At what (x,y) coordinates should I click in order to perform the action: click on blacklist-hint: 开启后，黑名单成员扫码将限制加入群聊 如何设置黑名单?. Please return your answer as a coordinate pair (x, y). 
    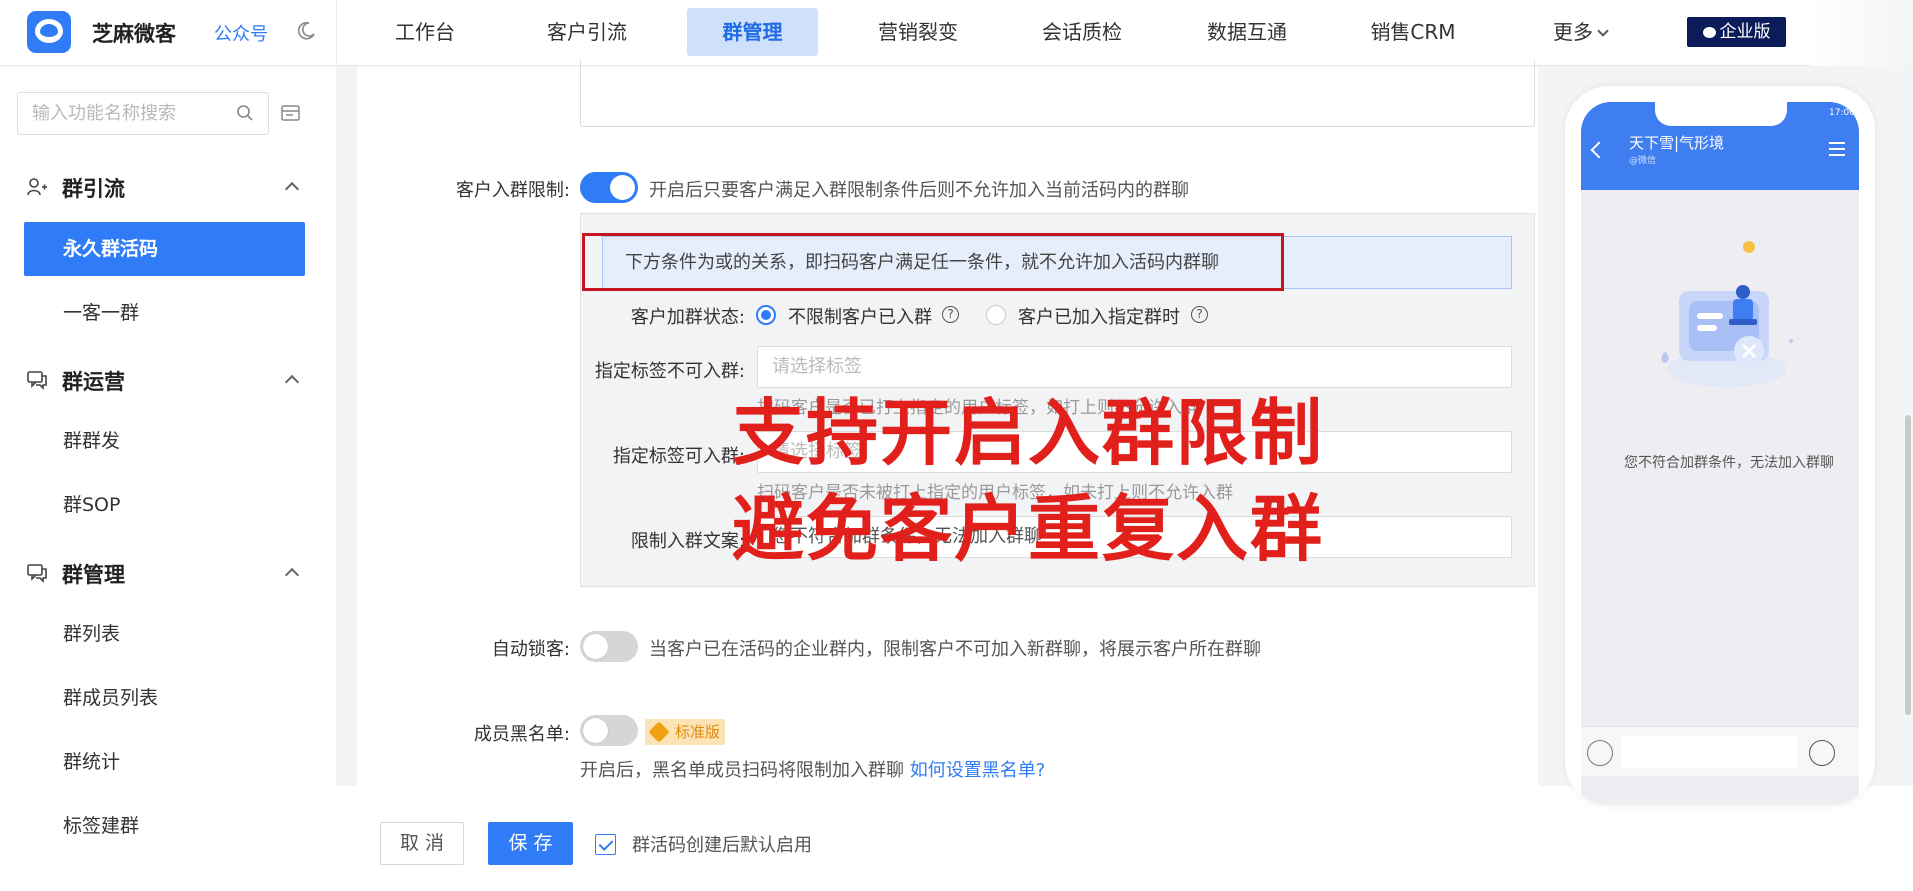
    Looking at the image, I should click on (812, 769).